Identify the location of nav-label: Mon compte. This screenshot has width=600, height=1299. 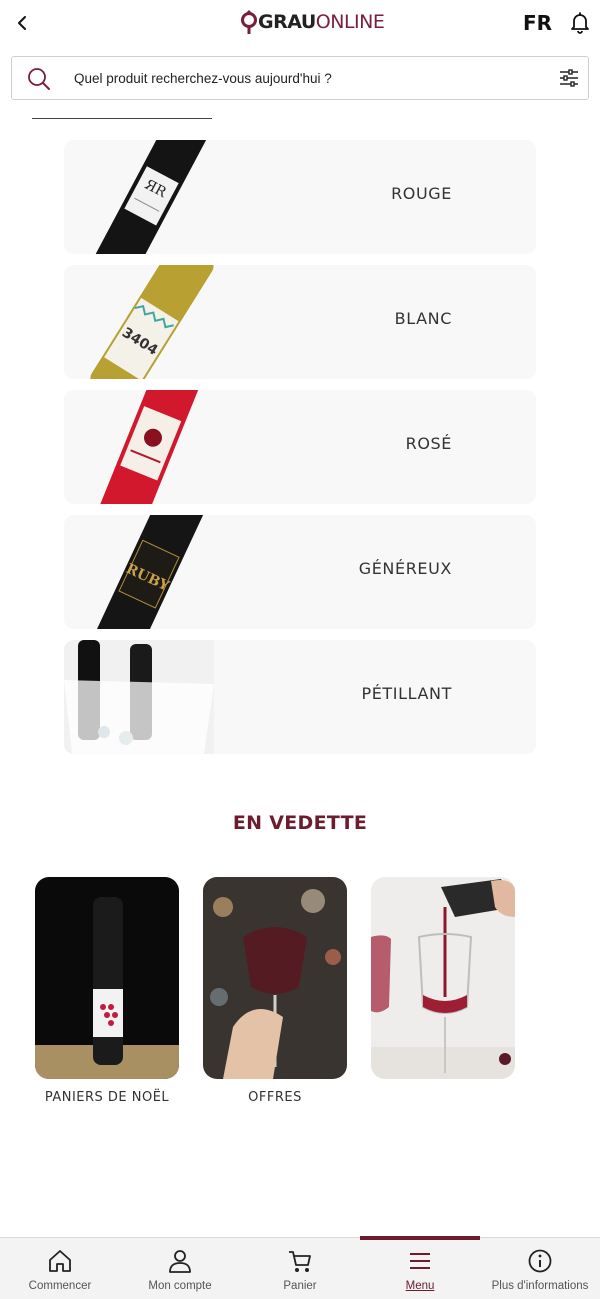
(180, 1286).